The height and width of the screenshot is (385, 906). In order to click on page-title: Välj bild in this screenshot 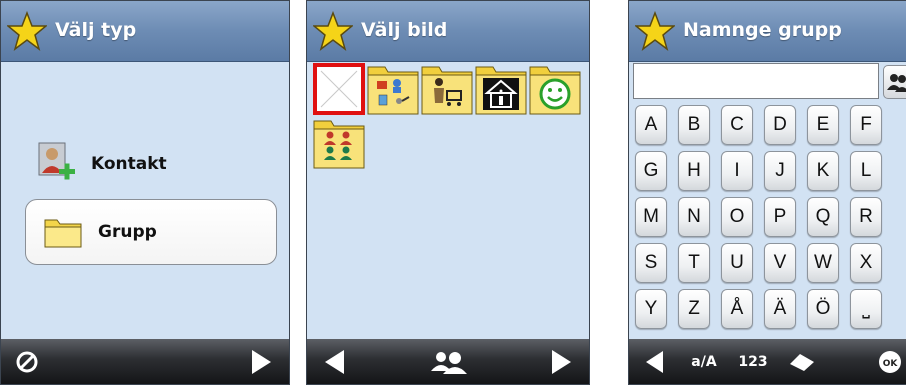, I will do `click(404, 30)`.